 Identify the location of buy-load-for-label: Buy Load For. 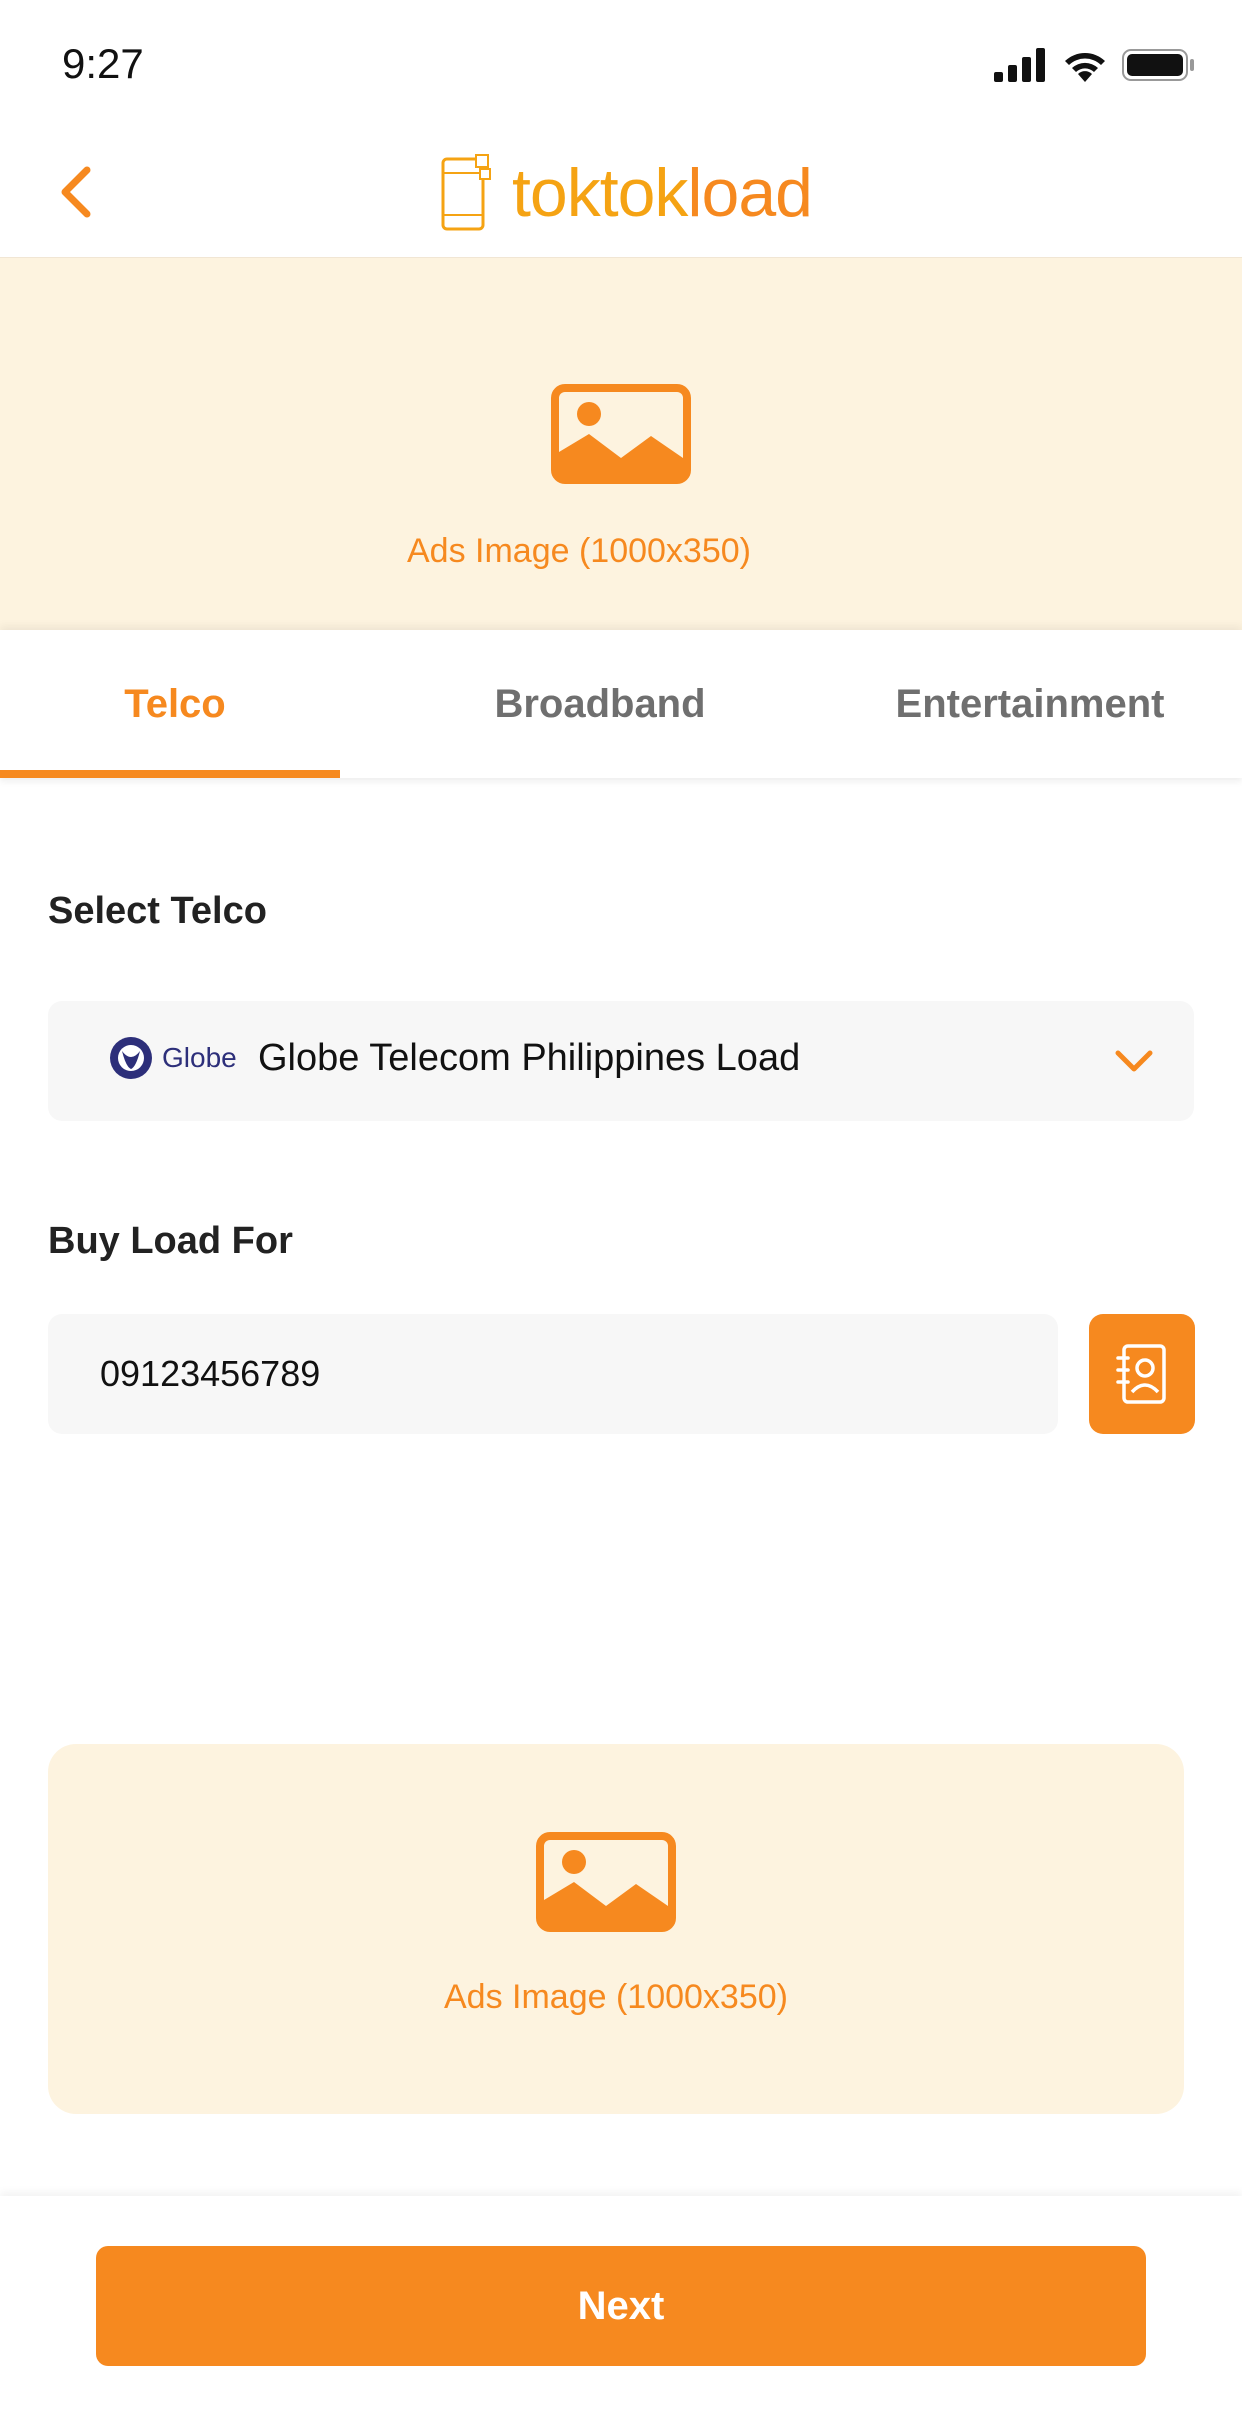
(170, 1241).